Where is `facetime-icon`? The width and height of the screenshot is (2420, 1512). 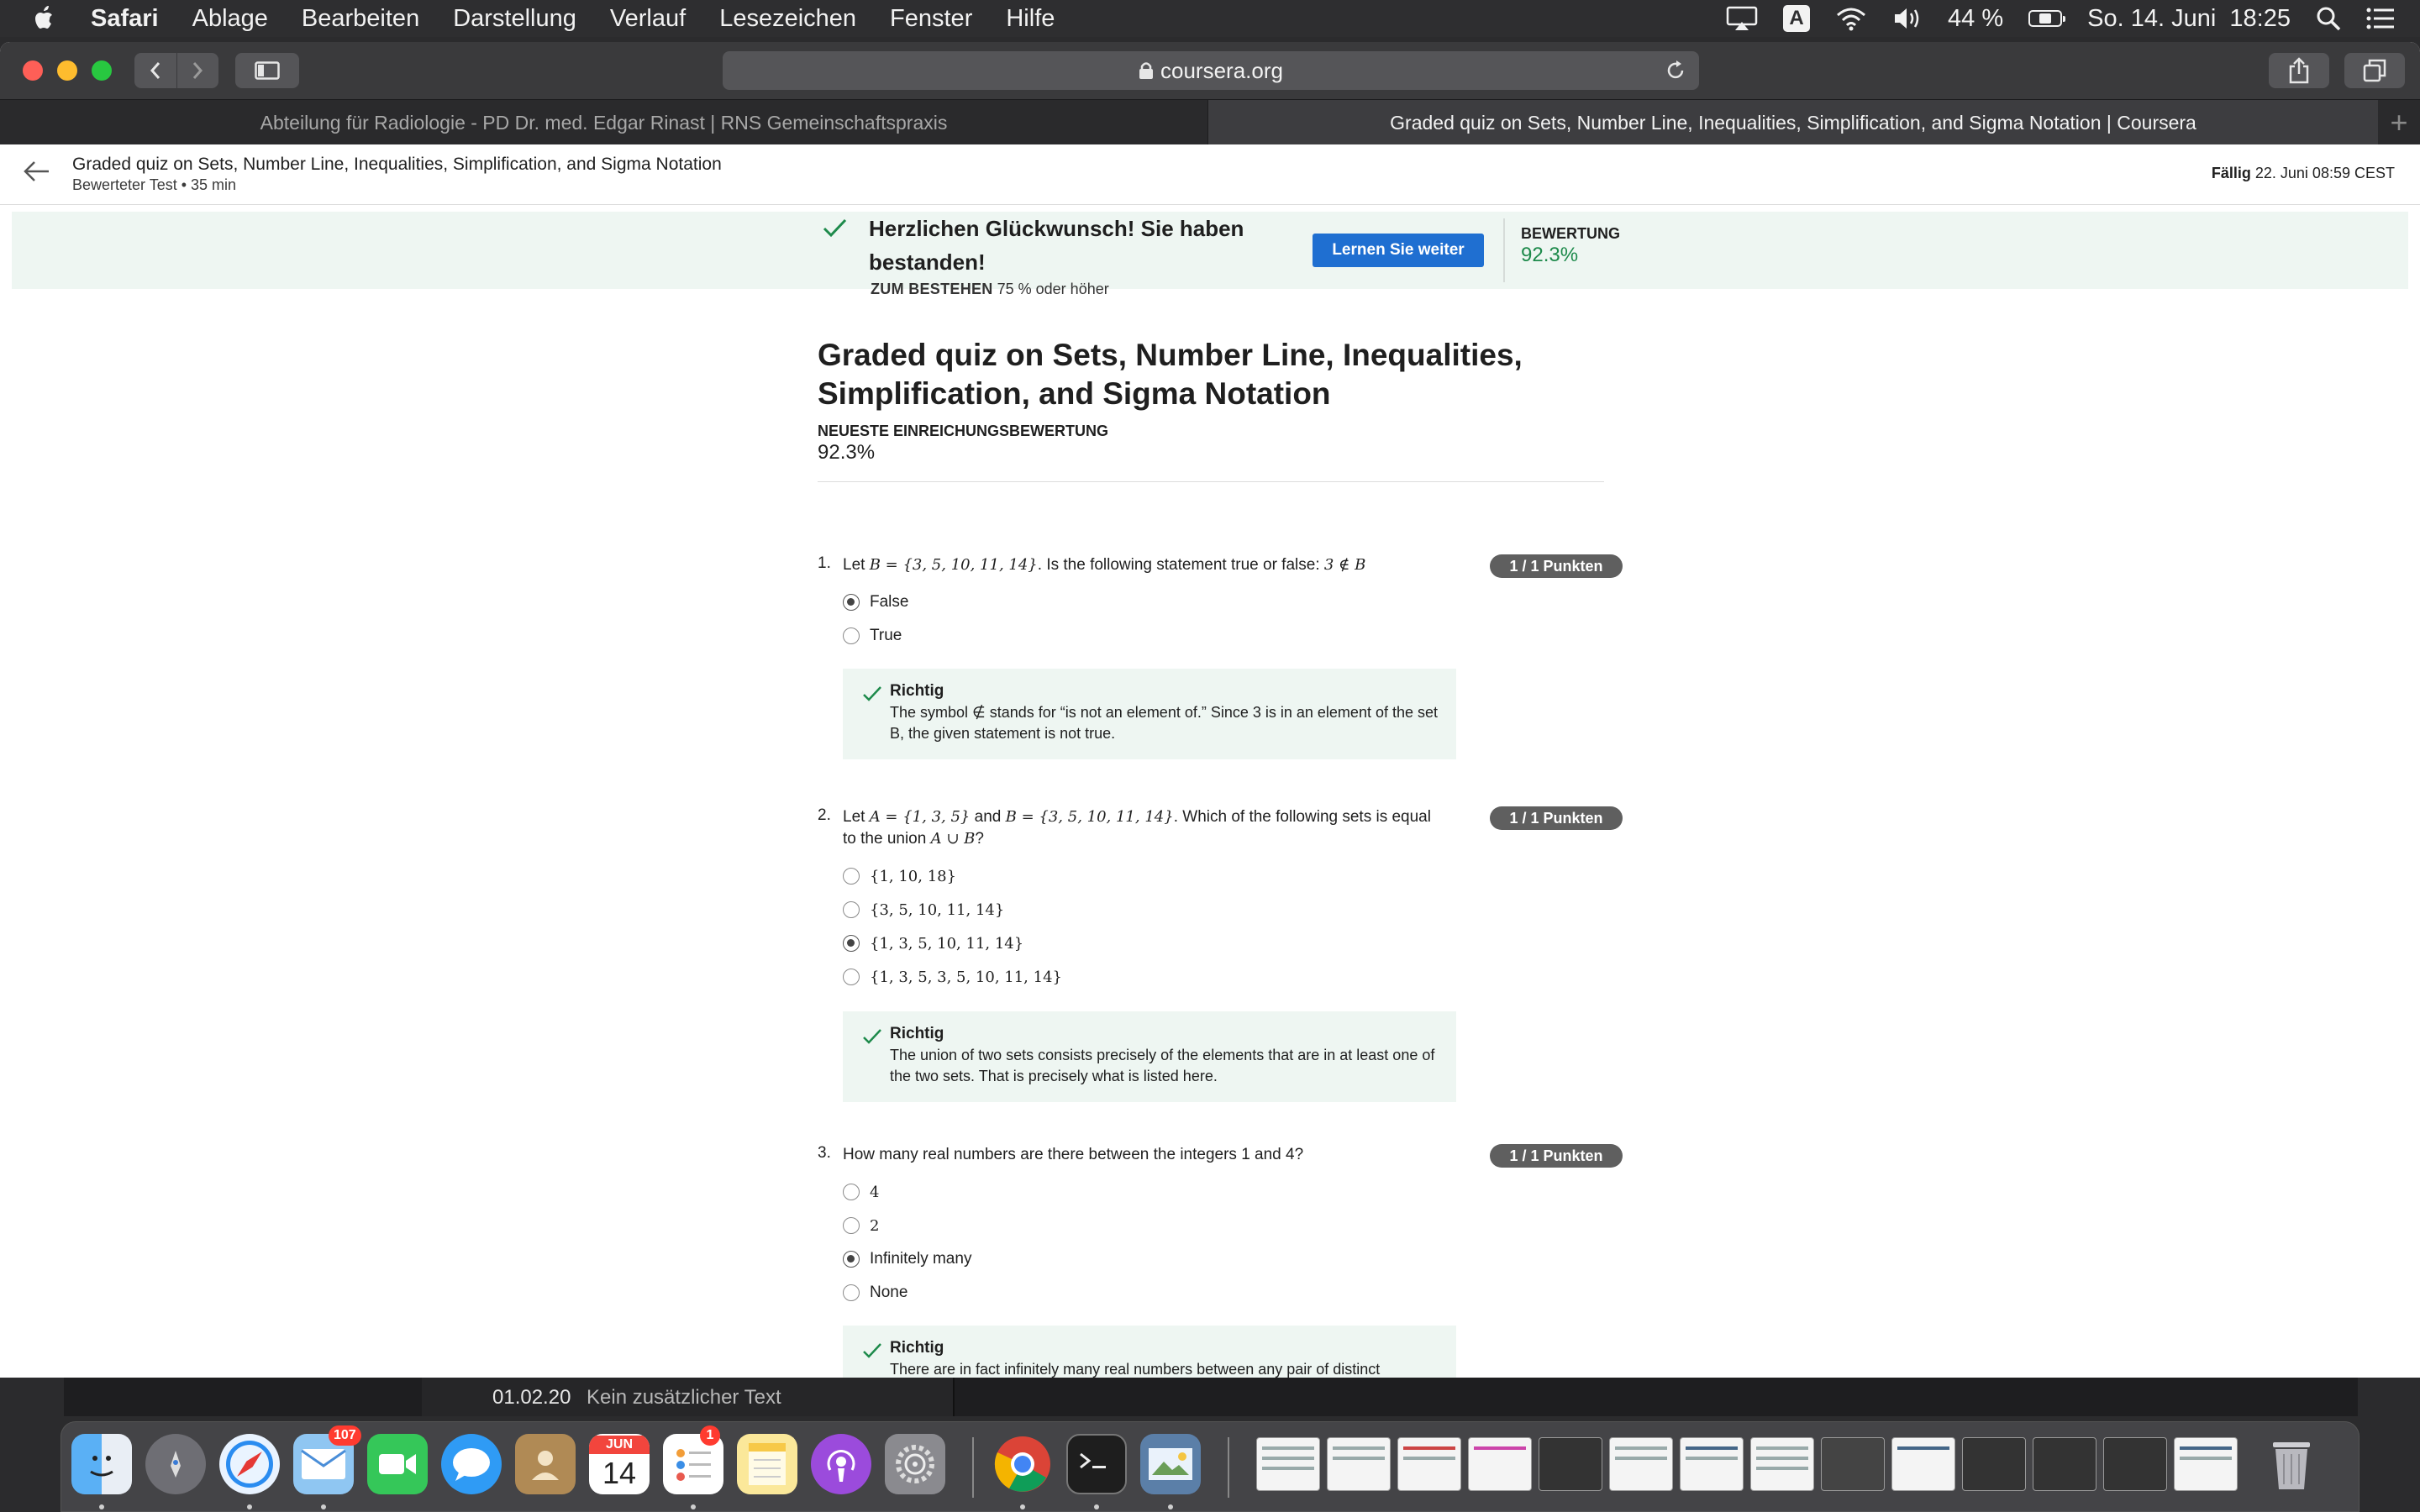 facetime-icon is located at coordinates (397, 1464).